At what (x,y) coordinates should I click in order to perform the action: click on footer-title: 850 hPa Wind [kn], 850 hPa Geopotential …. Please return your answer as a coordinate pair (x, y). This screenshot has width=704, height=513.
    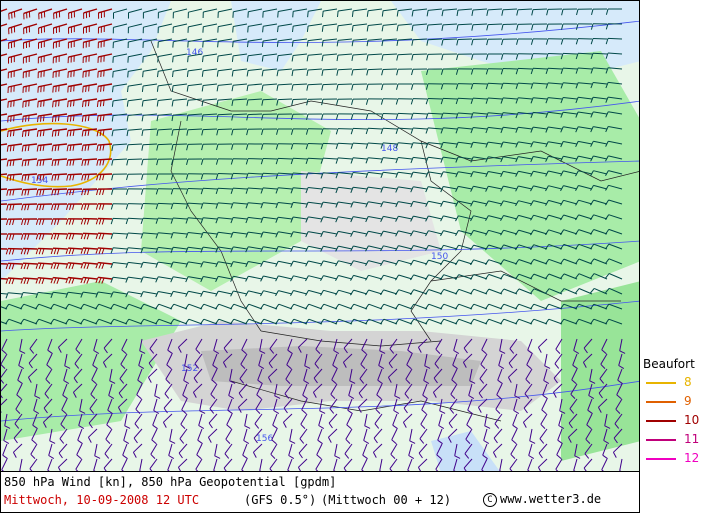
    Looking at the image, I should click on (170, 482).